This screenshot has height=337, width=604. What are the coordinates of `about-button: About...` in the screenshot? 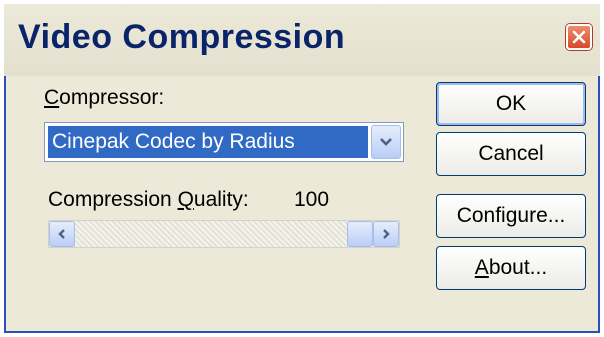 It's located at (511, 268).